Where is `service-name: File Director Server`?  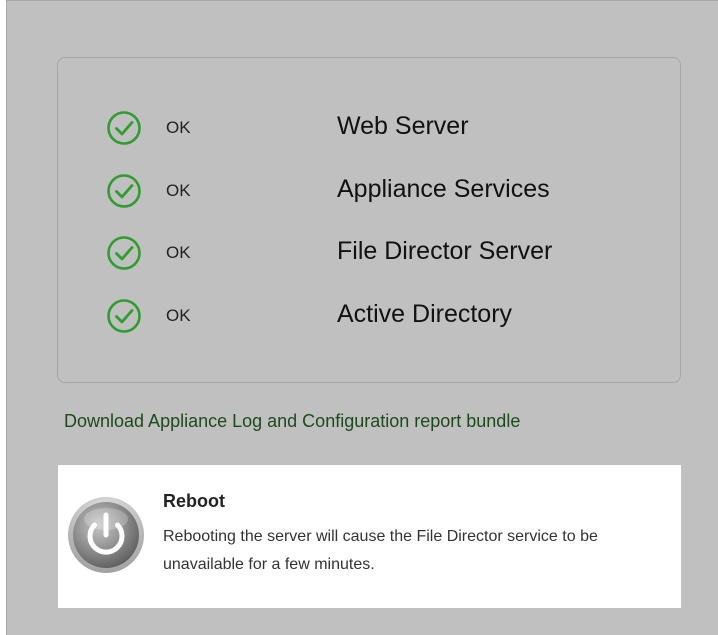
service-name: File Director Server is located at coordinates (445, 251).